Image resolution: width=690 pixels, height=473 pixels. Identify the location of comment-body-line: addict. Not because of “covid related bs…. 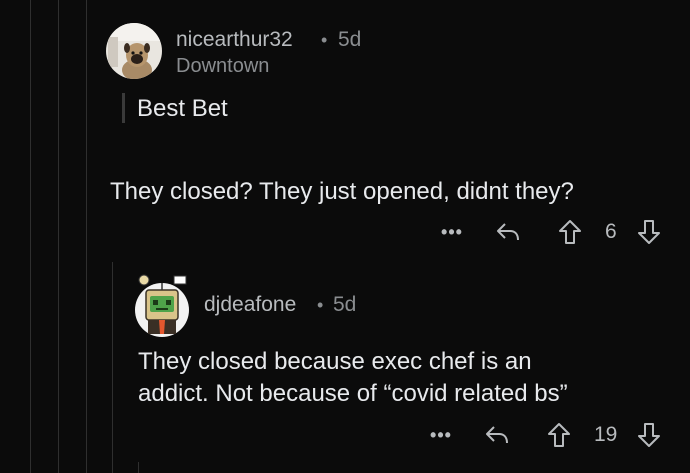
(353, 393).